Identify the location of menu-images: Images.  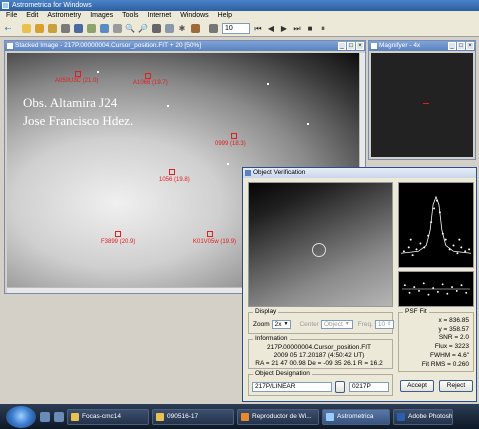
(101, 16).